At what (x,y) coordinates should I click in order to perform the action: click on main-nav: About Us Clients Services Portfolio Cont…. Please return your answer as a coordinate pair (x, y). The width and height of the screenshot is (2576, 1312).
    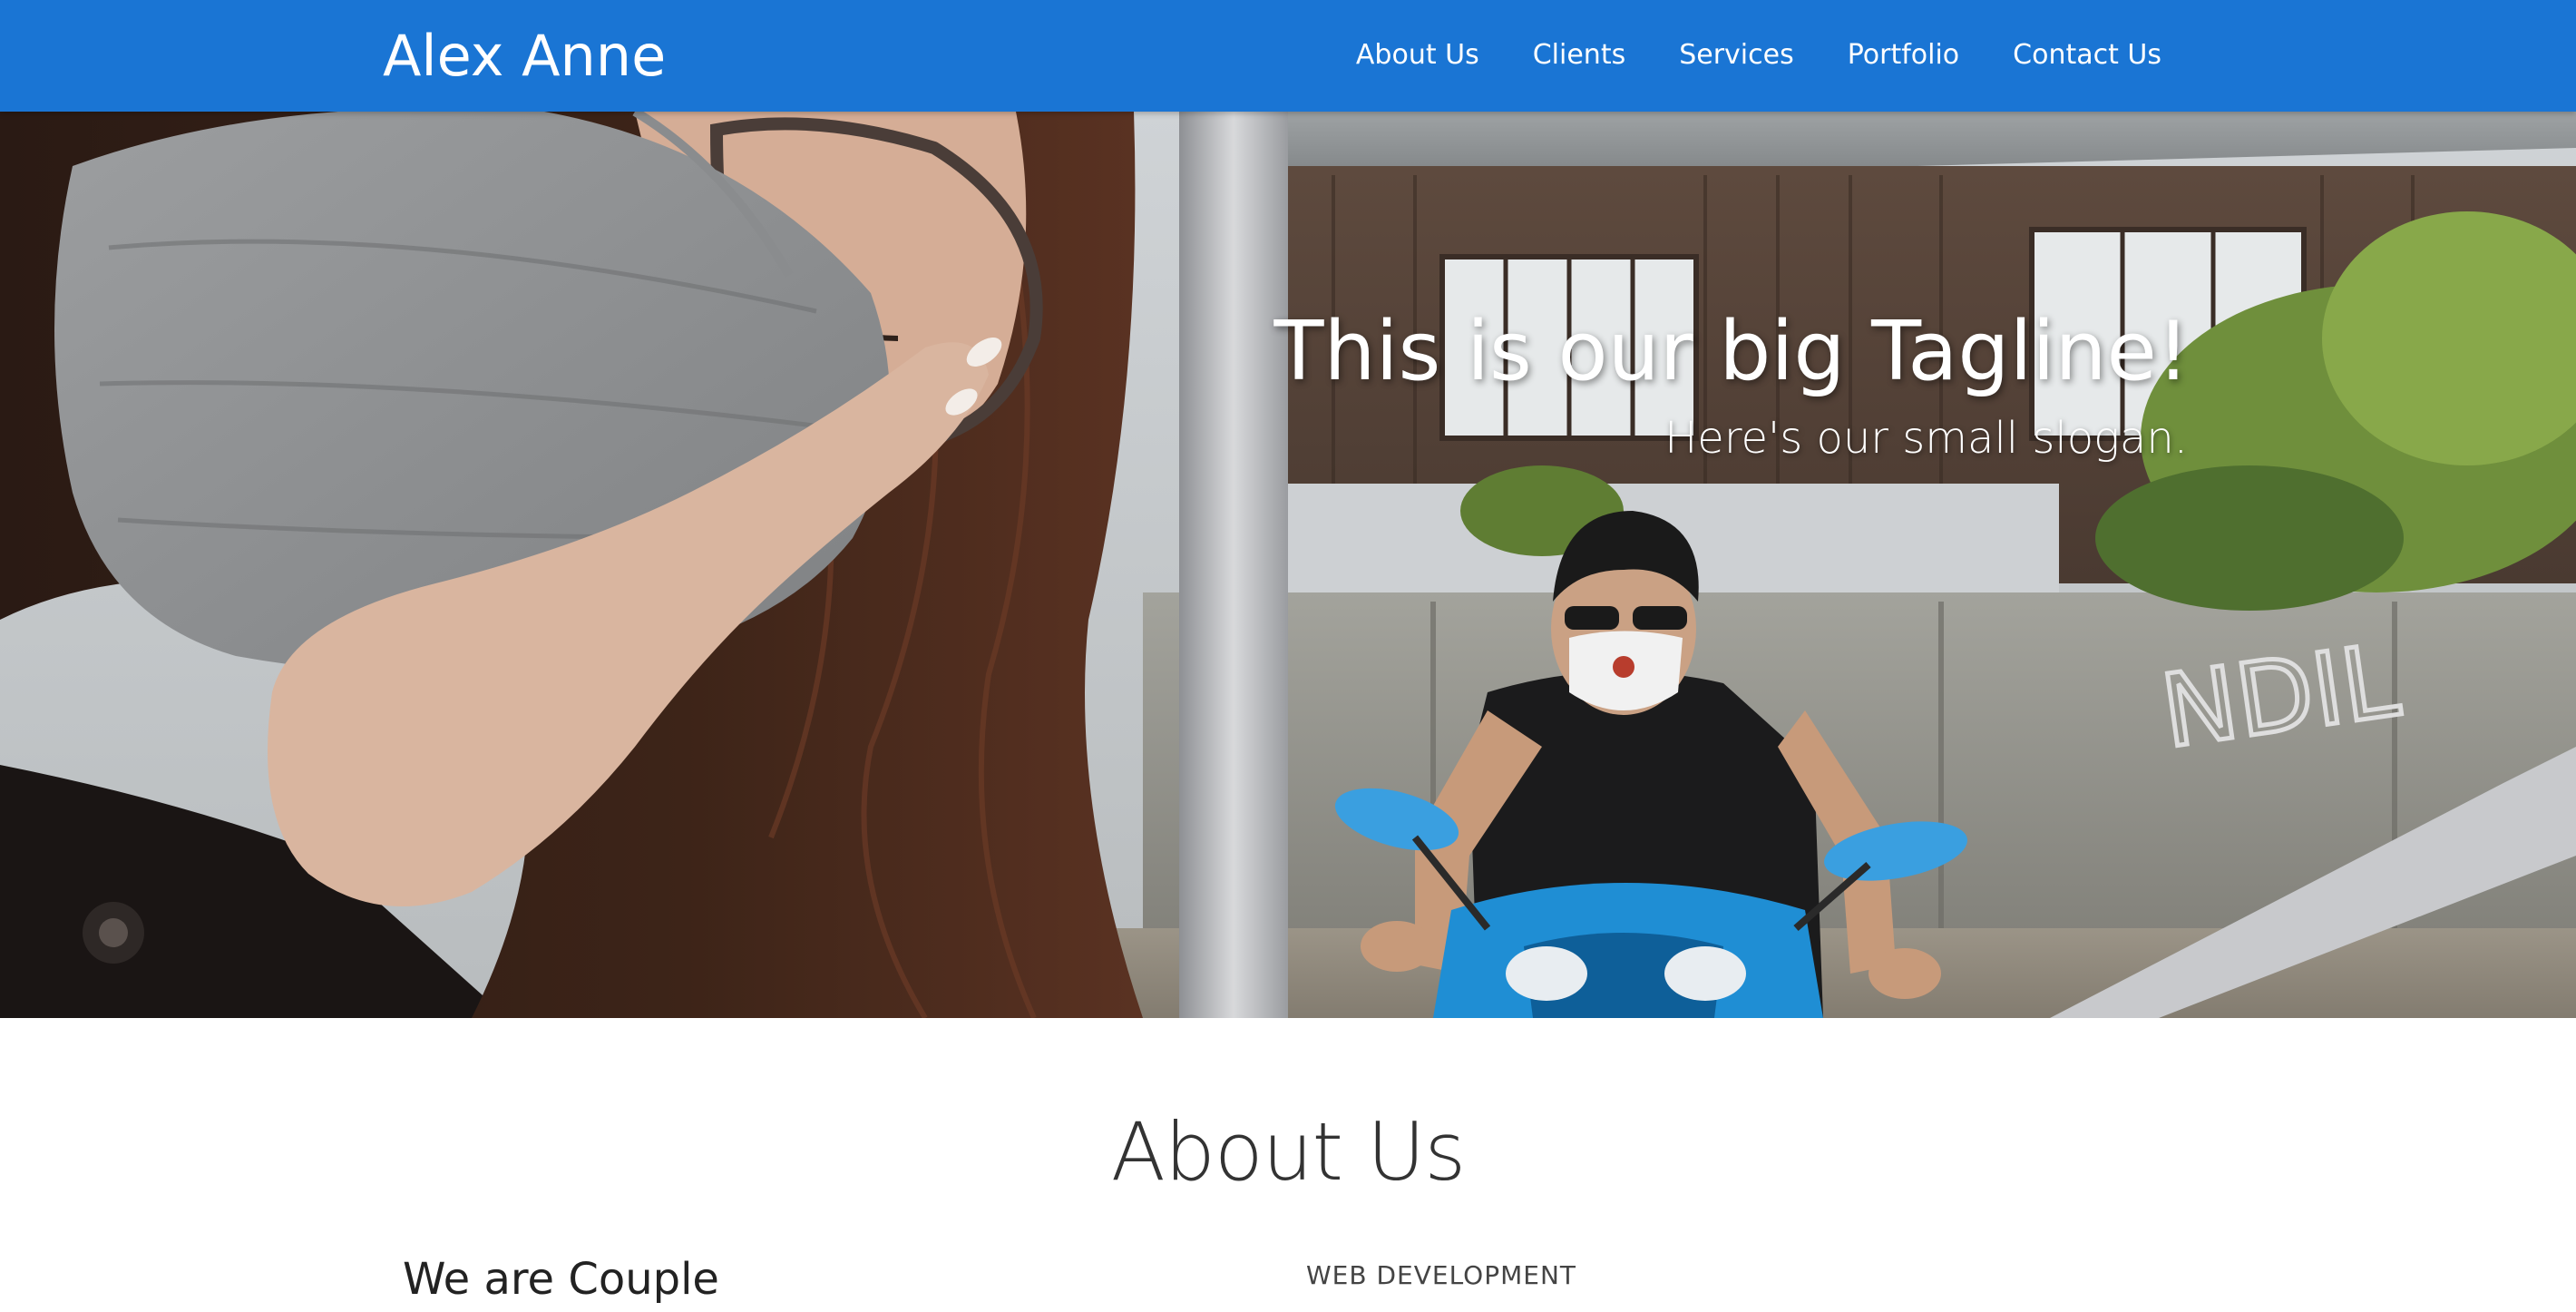
    Looking at the image, I should click on (1732, 55).